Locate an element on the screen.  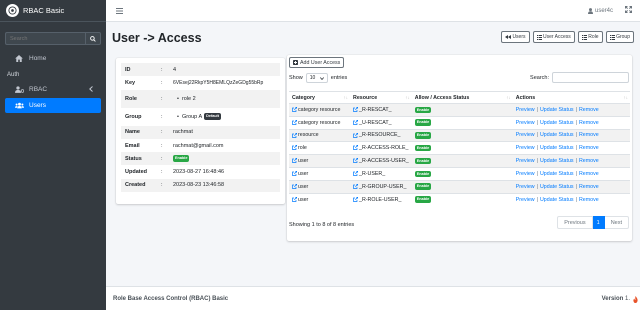
sidebar-item-rbac: RBAC is located at coordinates (53, 89).